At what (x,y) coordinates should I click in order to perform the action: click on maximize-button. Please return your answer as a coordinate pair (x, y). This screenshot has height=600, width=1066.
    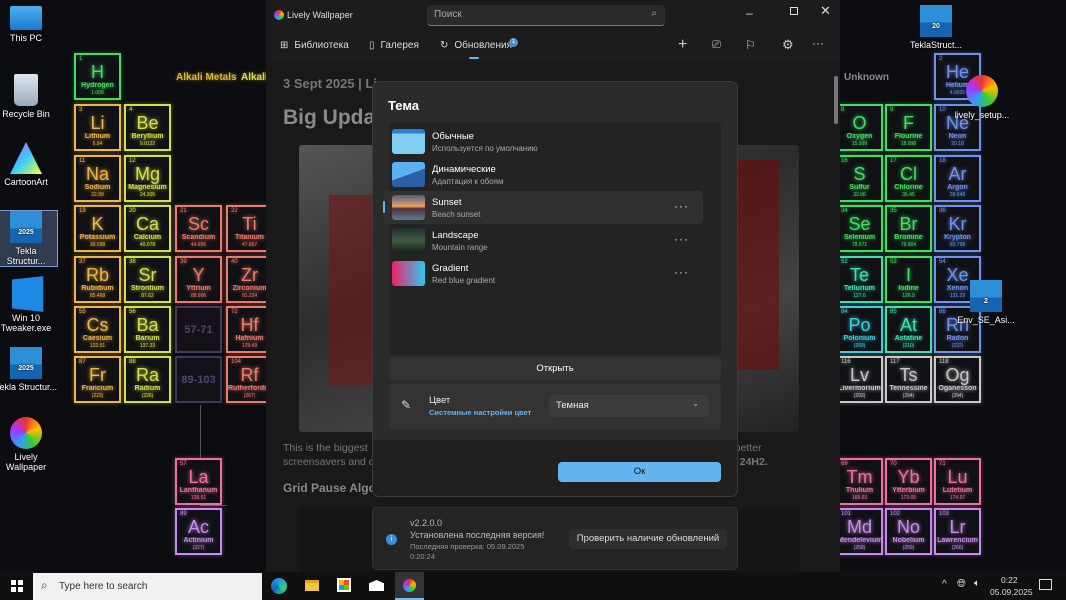
    Looking at the image, I should click on (794, 11).